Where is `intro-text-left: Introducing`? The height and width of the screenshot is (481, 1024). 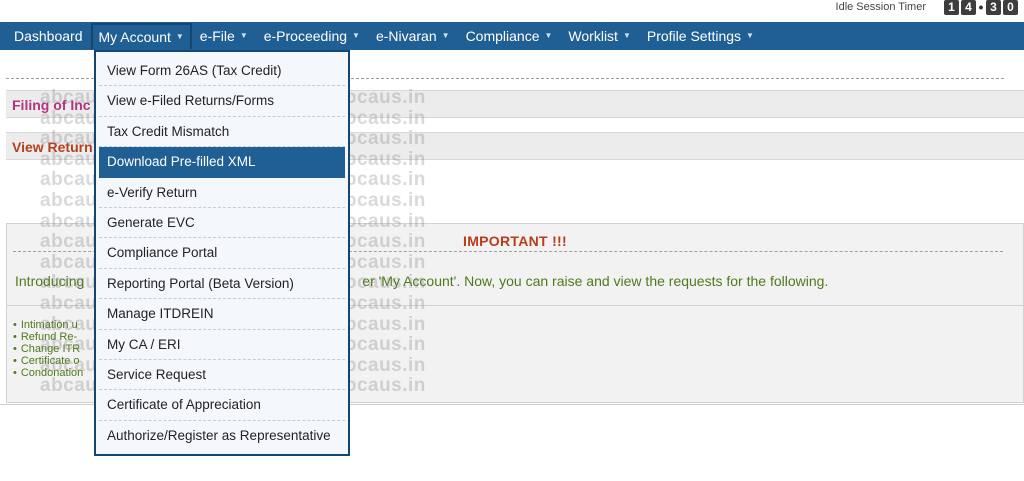 intro-text-left: Introducing is located at coordinates (50, 281).